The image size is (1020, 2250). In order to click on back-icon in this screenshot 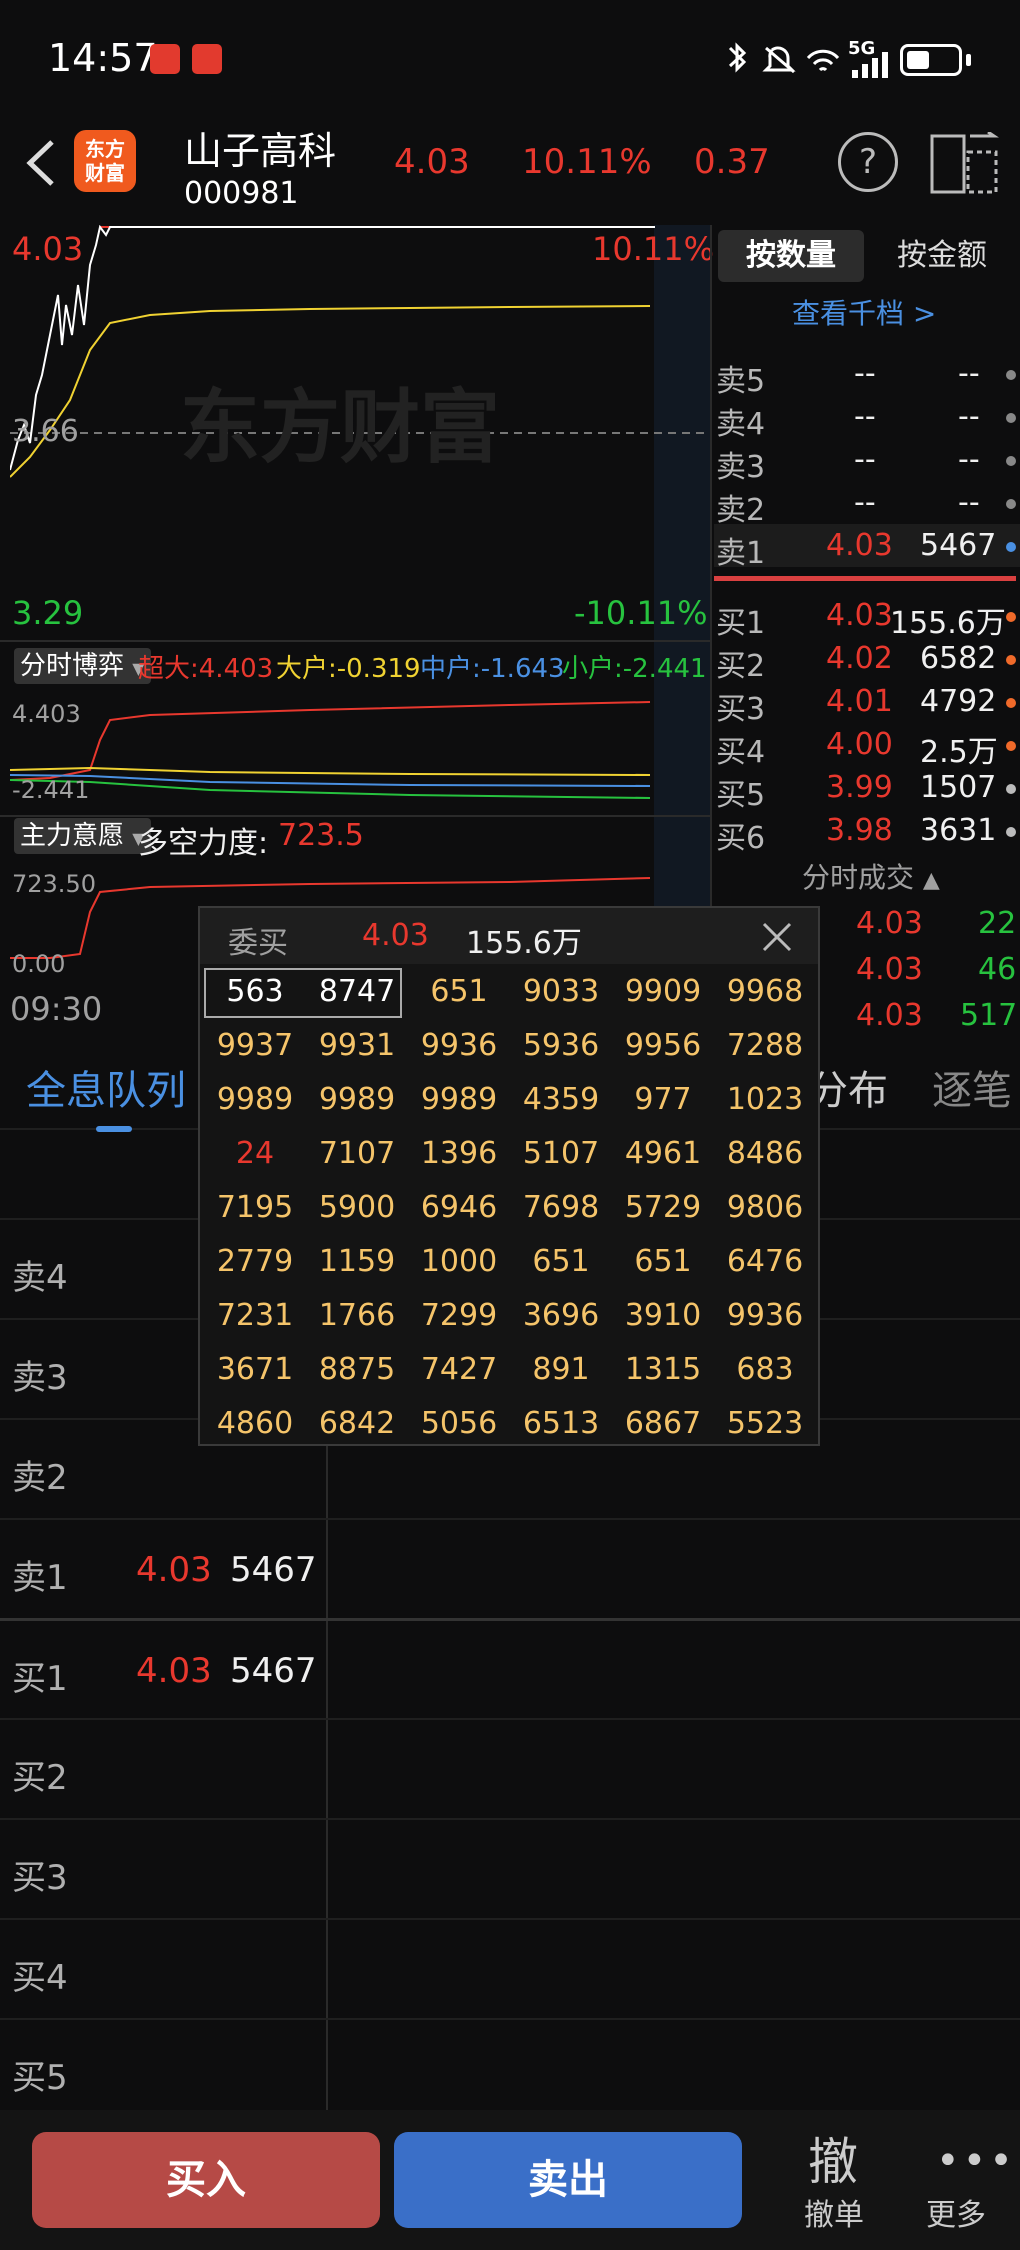, I will do `click(40, 163)`.